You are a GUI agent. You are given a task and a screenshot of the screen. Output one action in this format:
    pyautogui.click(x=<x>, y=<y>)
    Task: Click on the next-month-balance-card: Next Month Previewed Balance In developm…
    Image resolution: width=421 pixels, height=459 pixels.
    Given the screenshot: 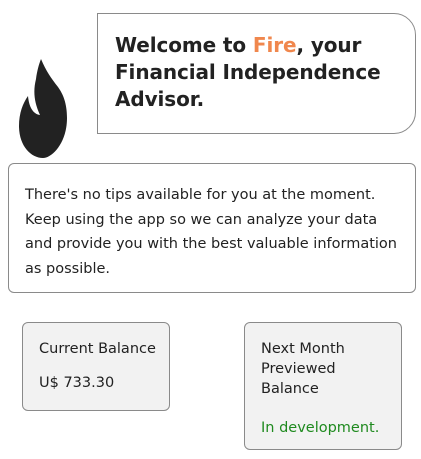 What is the action you would take?
    pyautogui.click(x=323, y=386)
    